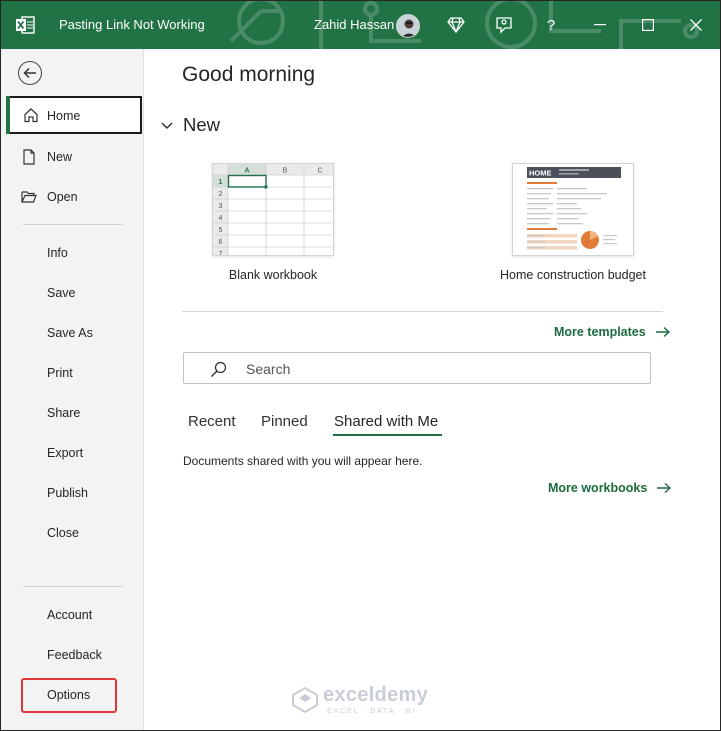 This screenshot has height=731, width=721. Describe the element at coordinates (221, 206) in the screenshot. I see `grid-row-header: 3` at that location.